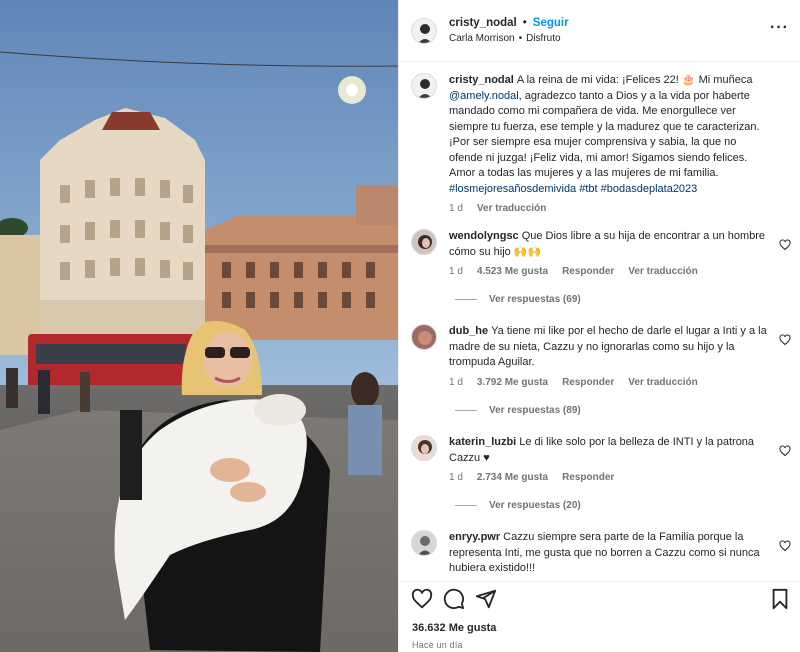 The height and width of the screenshot is (652, 800). I want to click on view-replies-button: Ver respuestas (89), so click(518, 410).